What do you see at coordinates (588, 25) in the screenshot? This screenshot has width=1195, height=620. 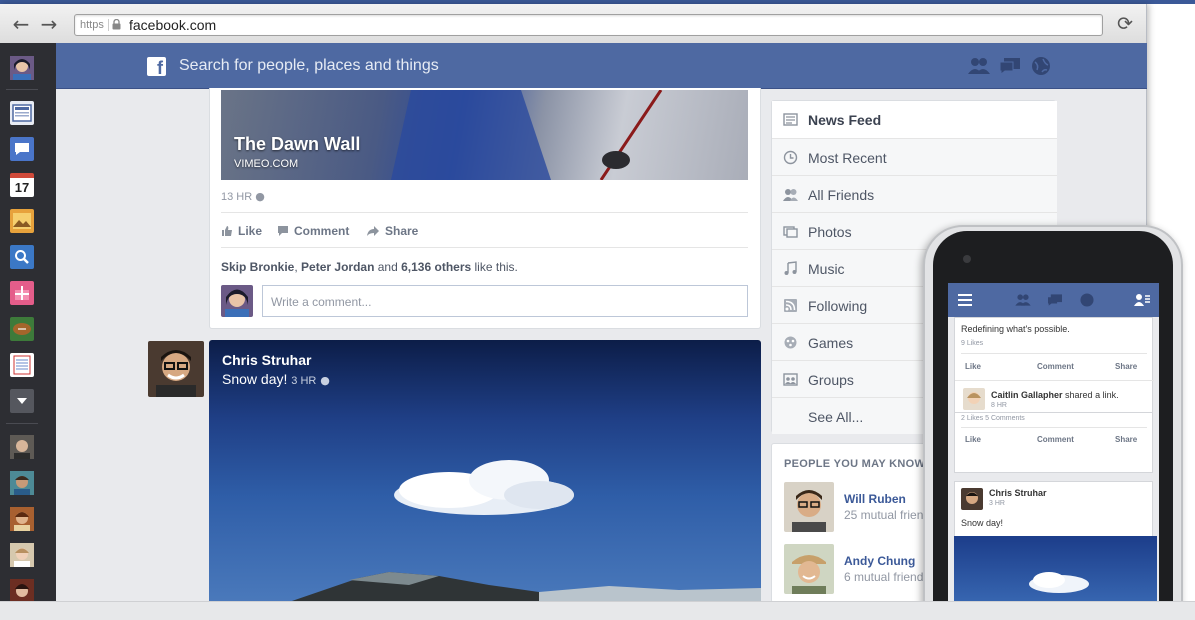 I see `url-bar: https facebook.com` at bounding box center [588, 25].